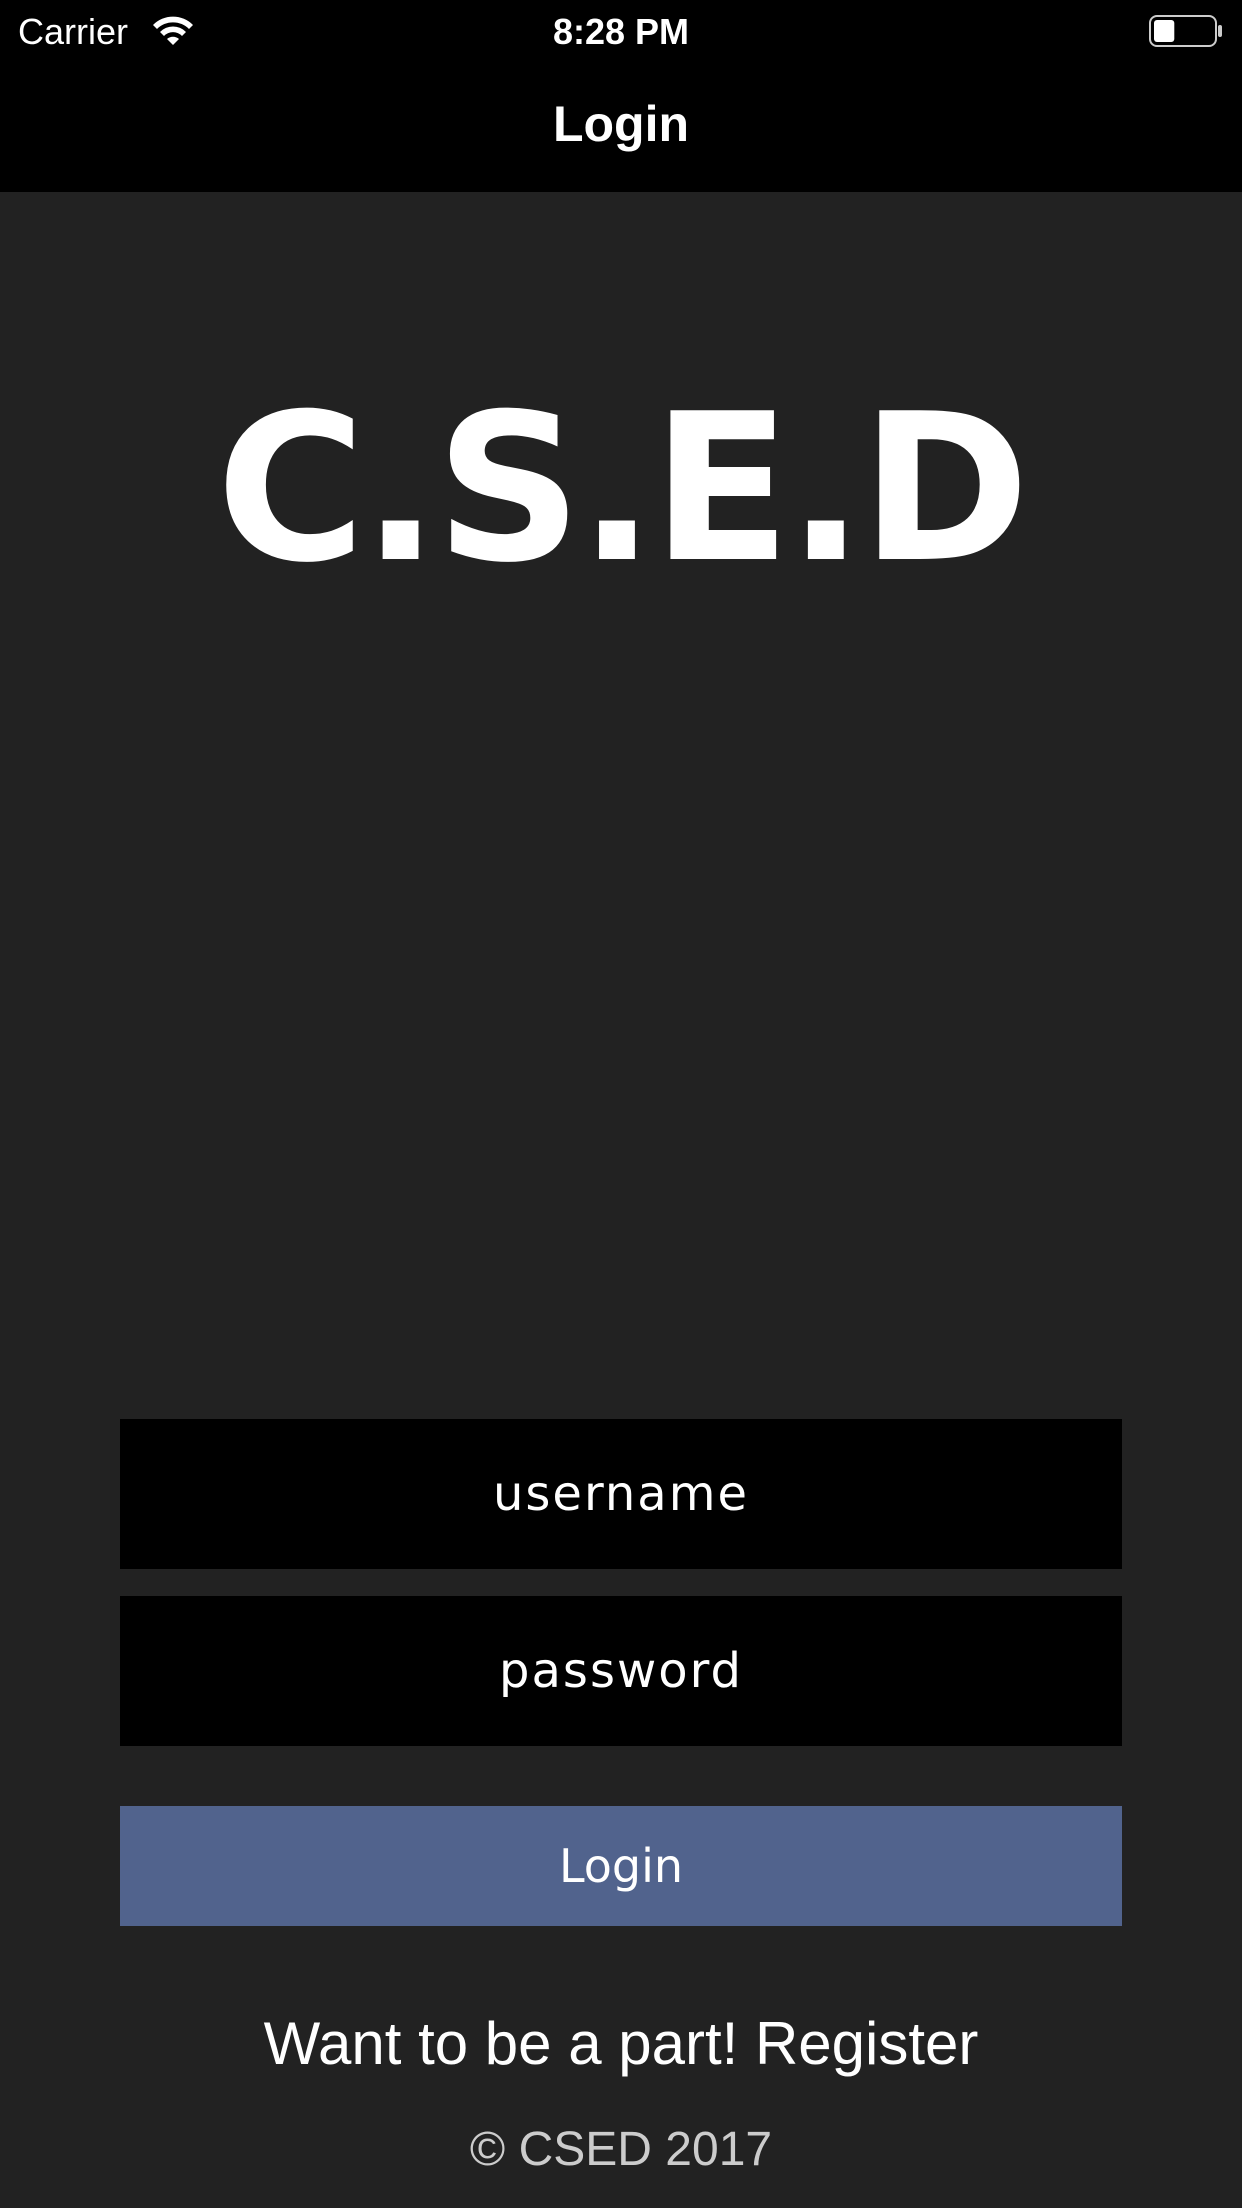 The width and height of the screenshot is (1242, 2208). What do you see at coordinates (623, 489) in the screenshot?
I see `app-logo: C.S.E.D` at bounding box center [623, 489].